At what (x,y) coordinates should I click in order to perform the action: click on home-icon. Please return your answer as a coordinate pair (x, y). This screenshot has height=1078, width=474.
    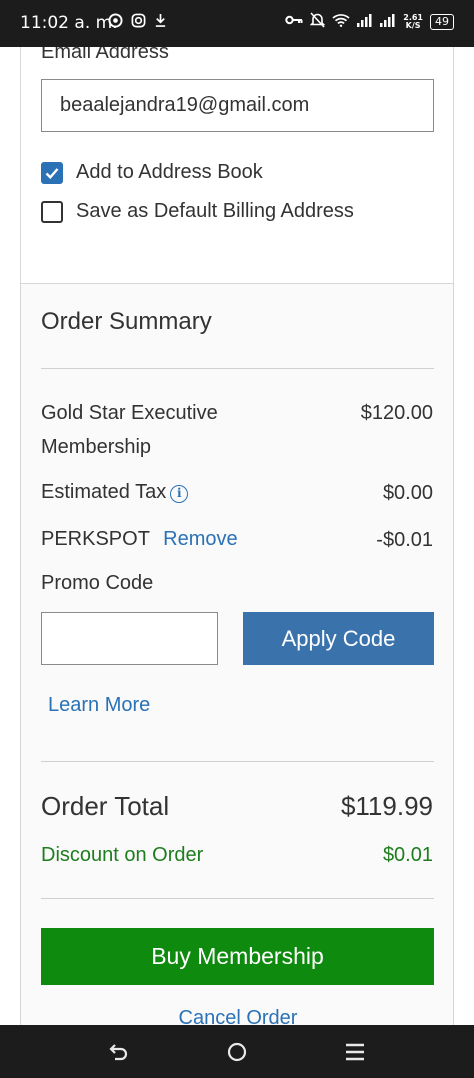
    Looking at the image, I should click on (237, 1052).